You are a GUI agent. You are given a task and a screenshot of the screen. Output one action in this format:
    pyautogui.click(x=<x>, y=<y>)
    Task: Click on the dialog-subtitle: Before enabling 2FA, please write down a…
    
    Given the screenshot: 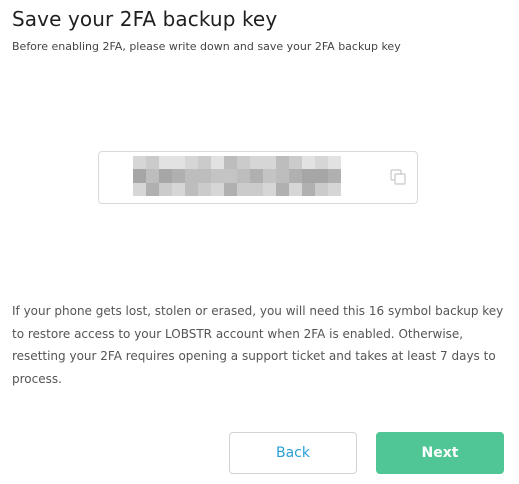 What is the action you would take?
    pyautogui.click(x=206, y=46)
    